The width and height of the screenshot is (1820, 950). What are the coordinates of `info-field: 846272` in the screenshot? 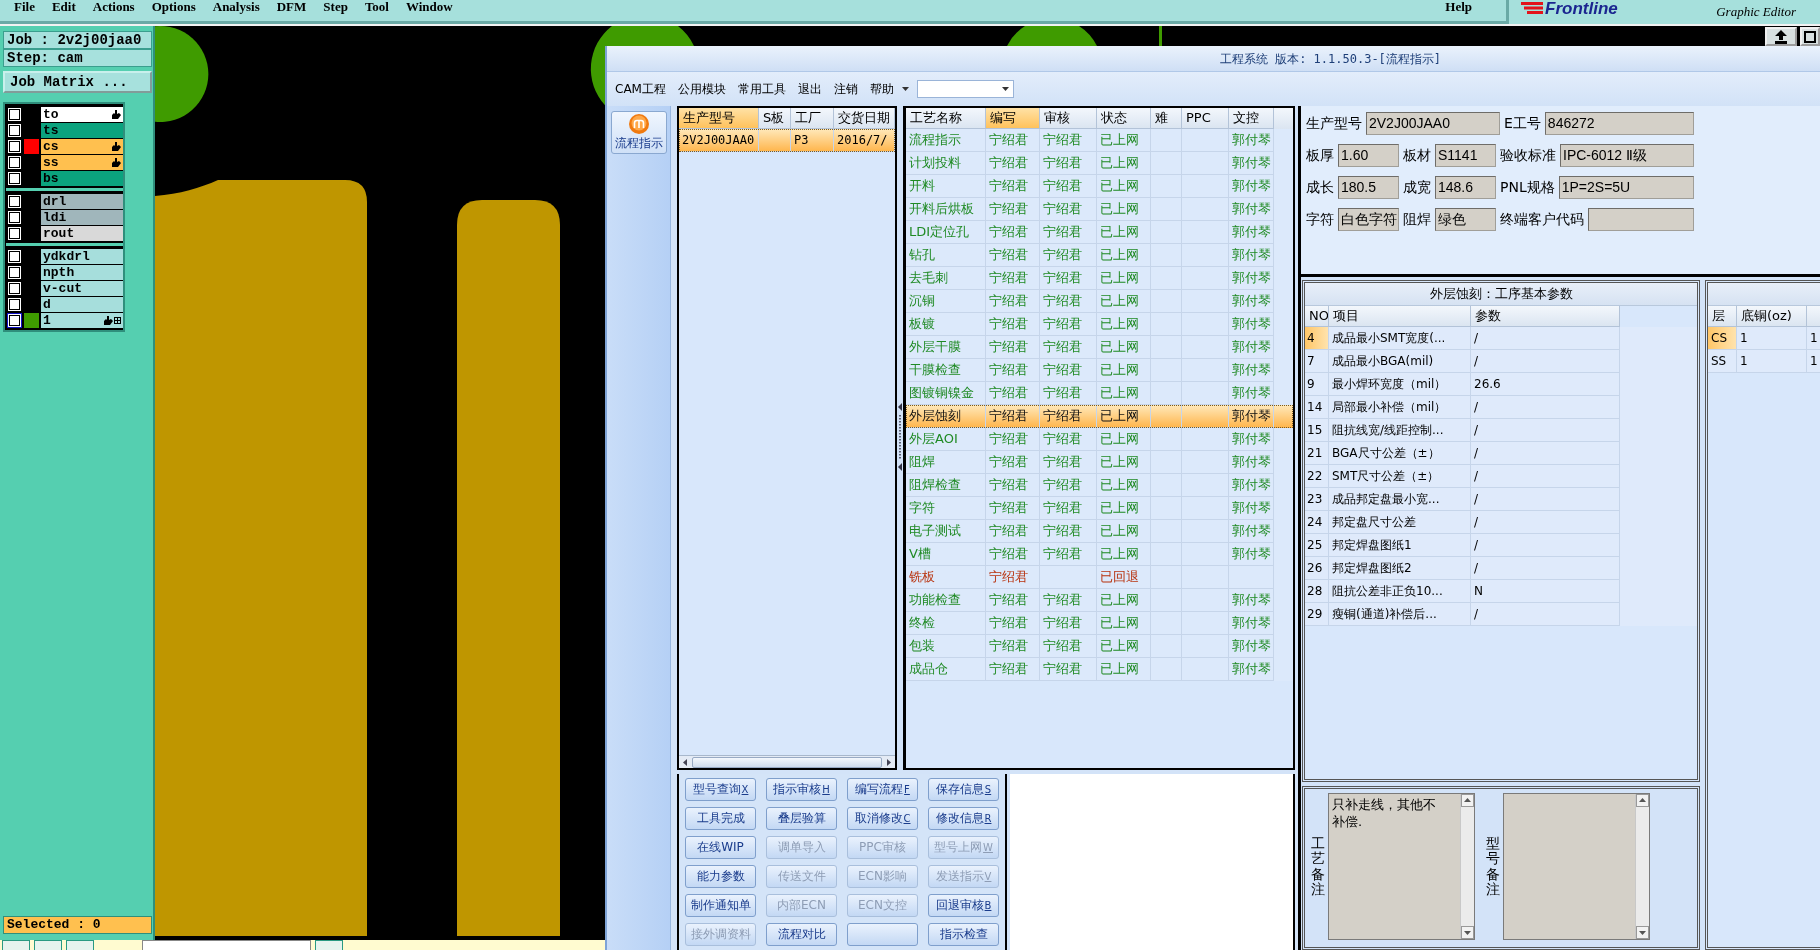 It's located at (1619, 123).